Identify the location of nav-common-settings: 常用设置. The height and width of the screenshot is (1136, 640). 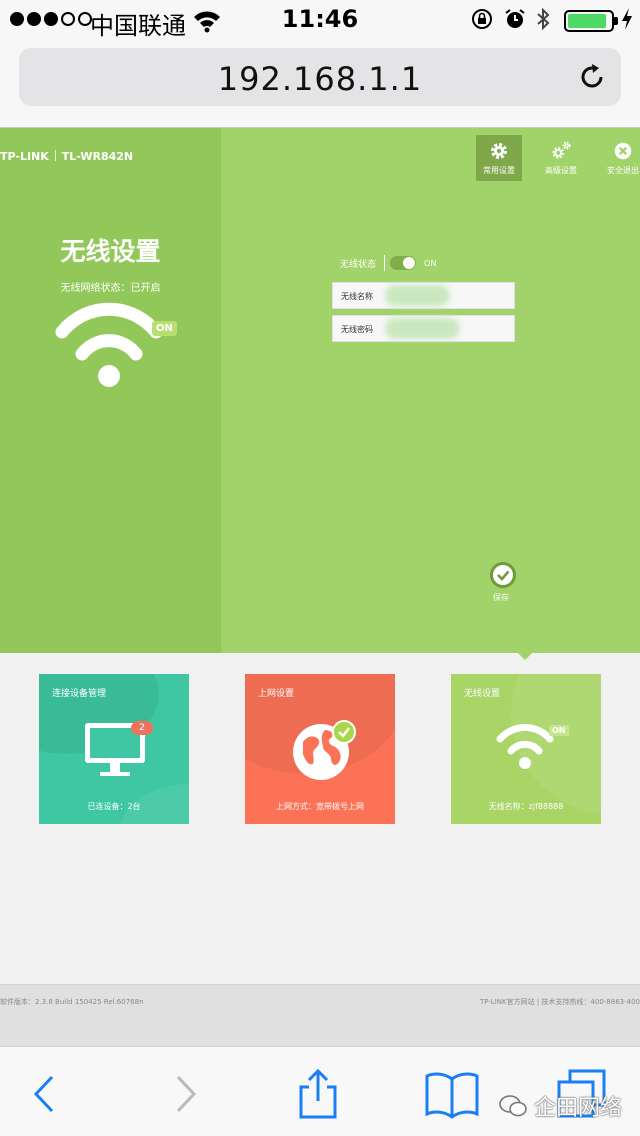
(499, 158).